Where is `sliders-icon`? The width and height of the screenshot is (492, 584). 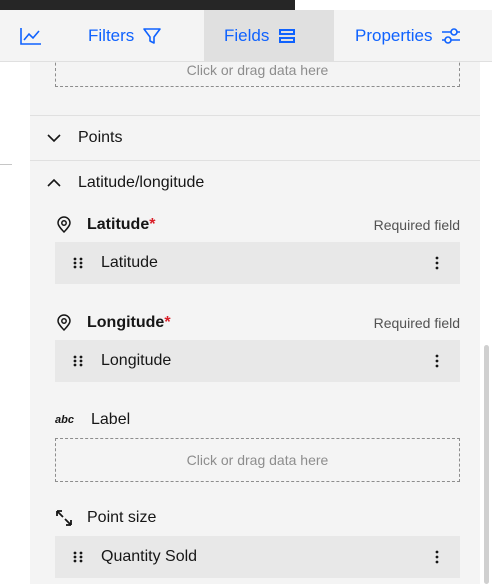 sliders-icon is located at coordinates (451, 36).